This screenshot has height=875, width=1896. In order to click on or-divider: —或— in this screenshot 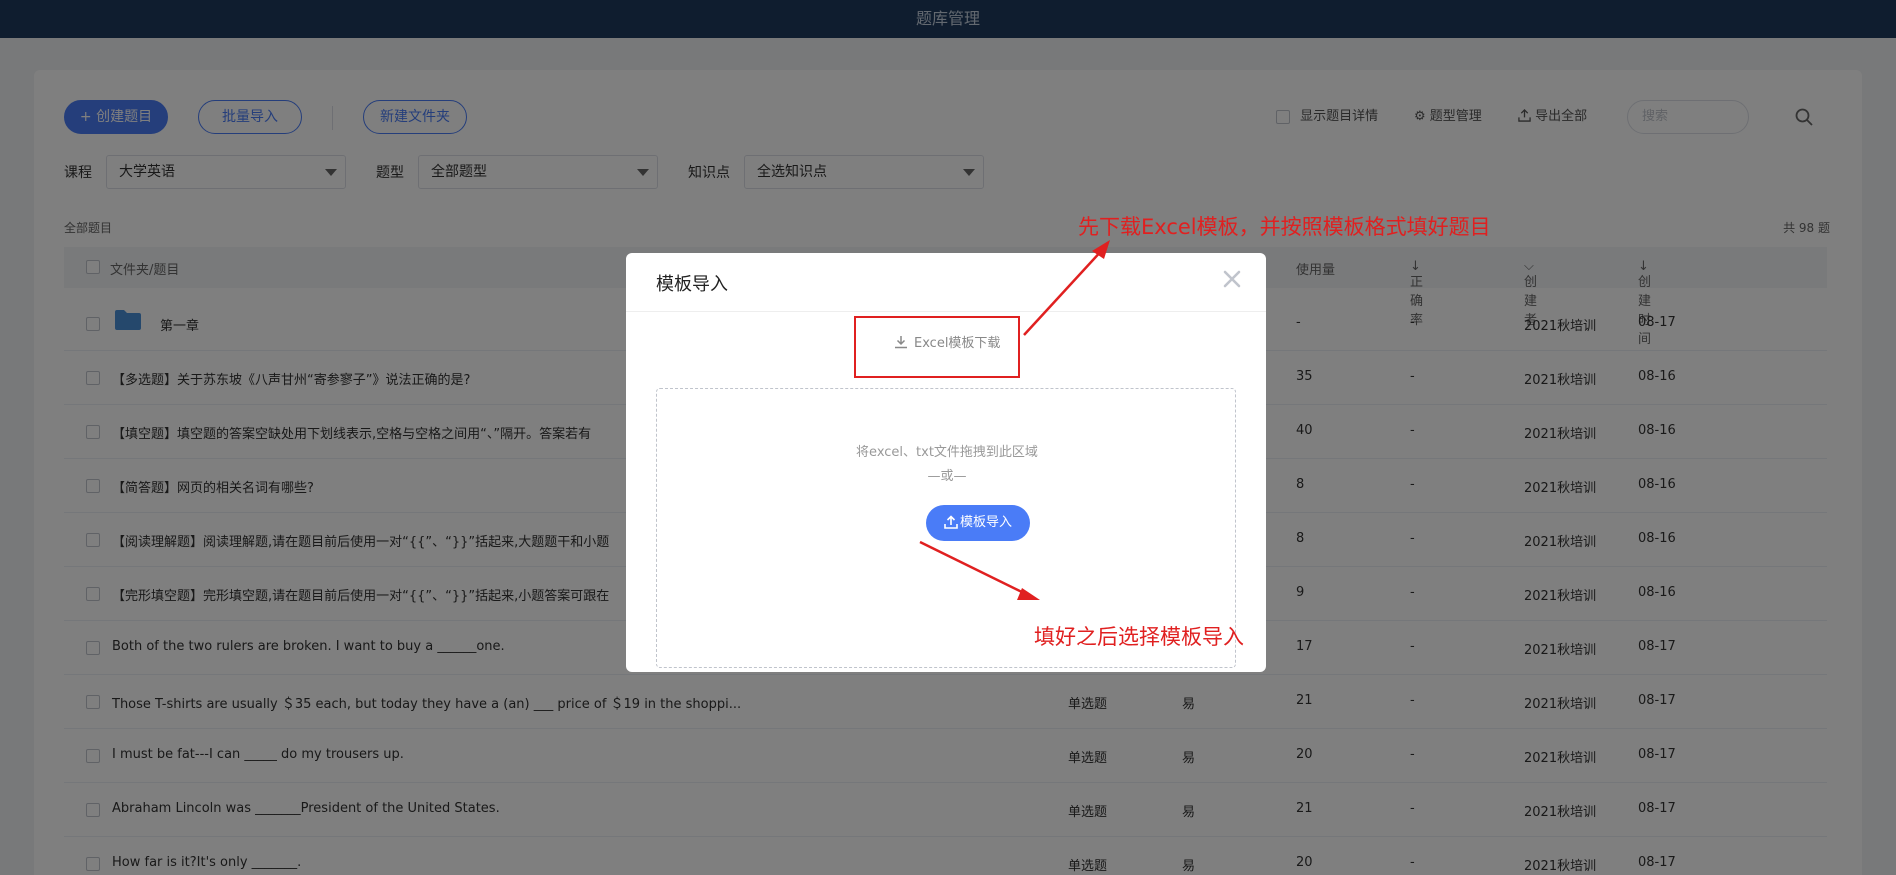, I will do `click(947, 476)`.